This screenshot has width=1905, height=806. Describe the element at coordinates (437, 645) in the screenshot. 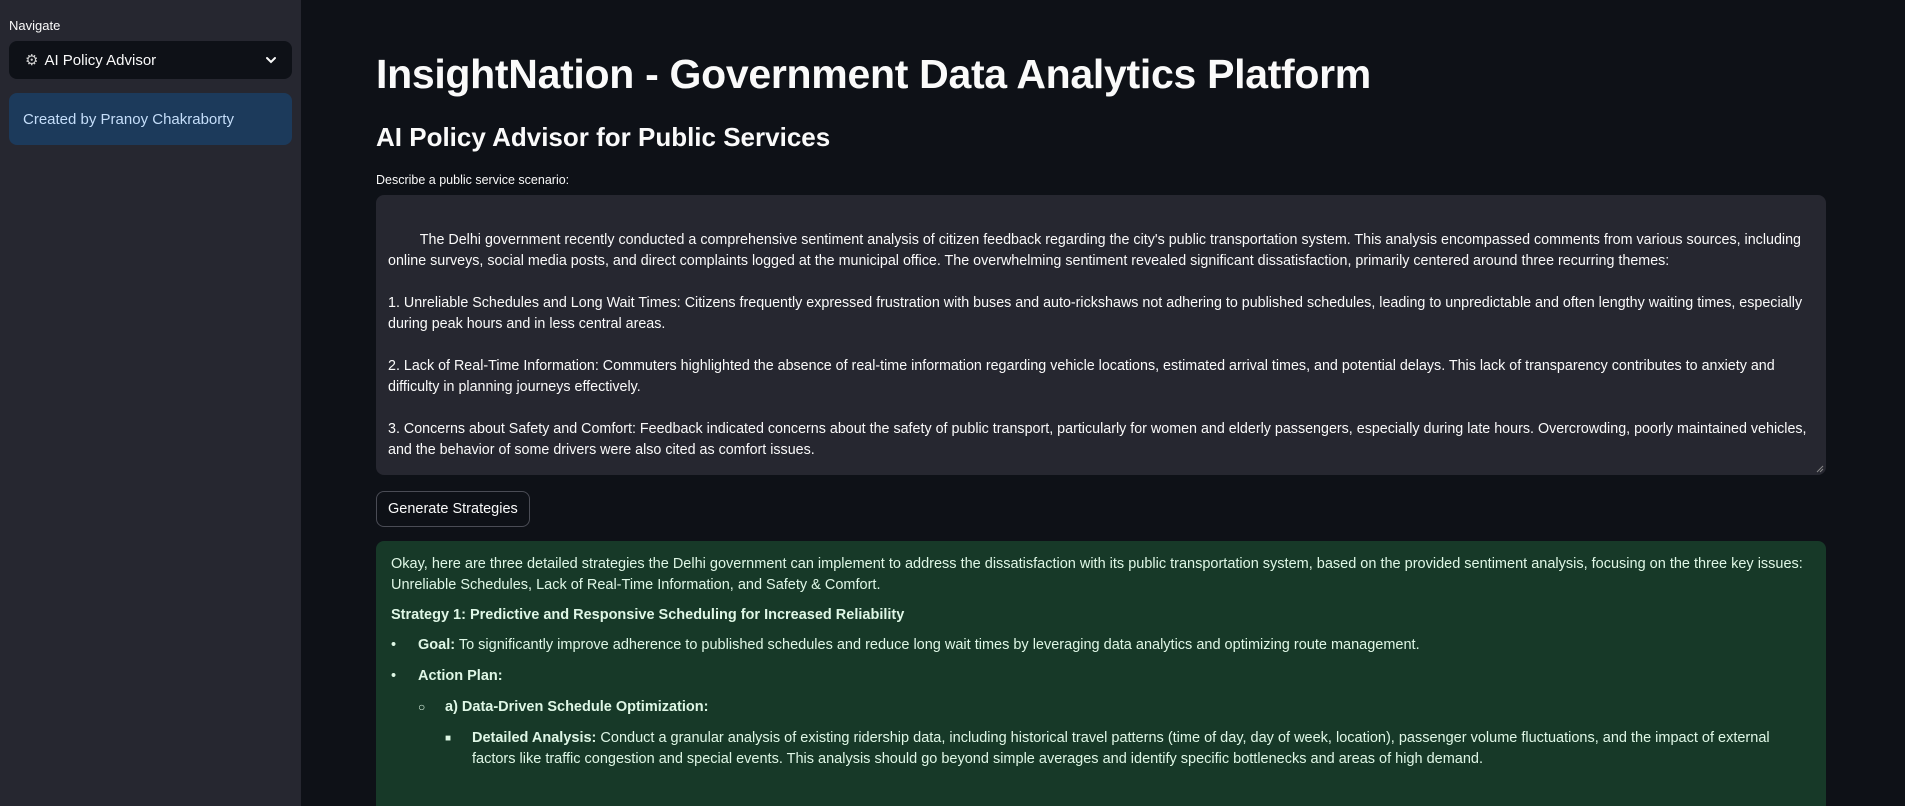

I see `goal-label: Goal:` at that location.